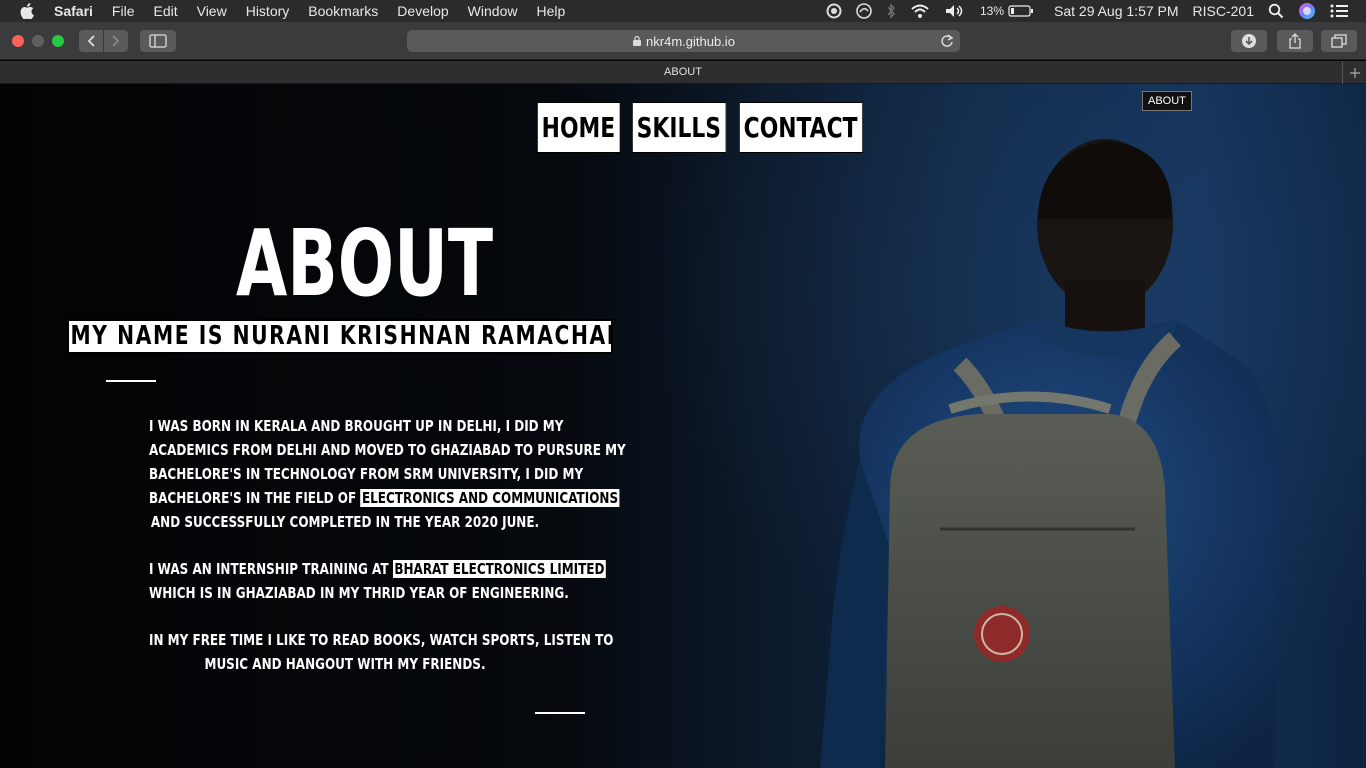  Describe the element at coordinates (690, 41) in the screenshot. I see `url-text: nkr4m.github.io` at that location.